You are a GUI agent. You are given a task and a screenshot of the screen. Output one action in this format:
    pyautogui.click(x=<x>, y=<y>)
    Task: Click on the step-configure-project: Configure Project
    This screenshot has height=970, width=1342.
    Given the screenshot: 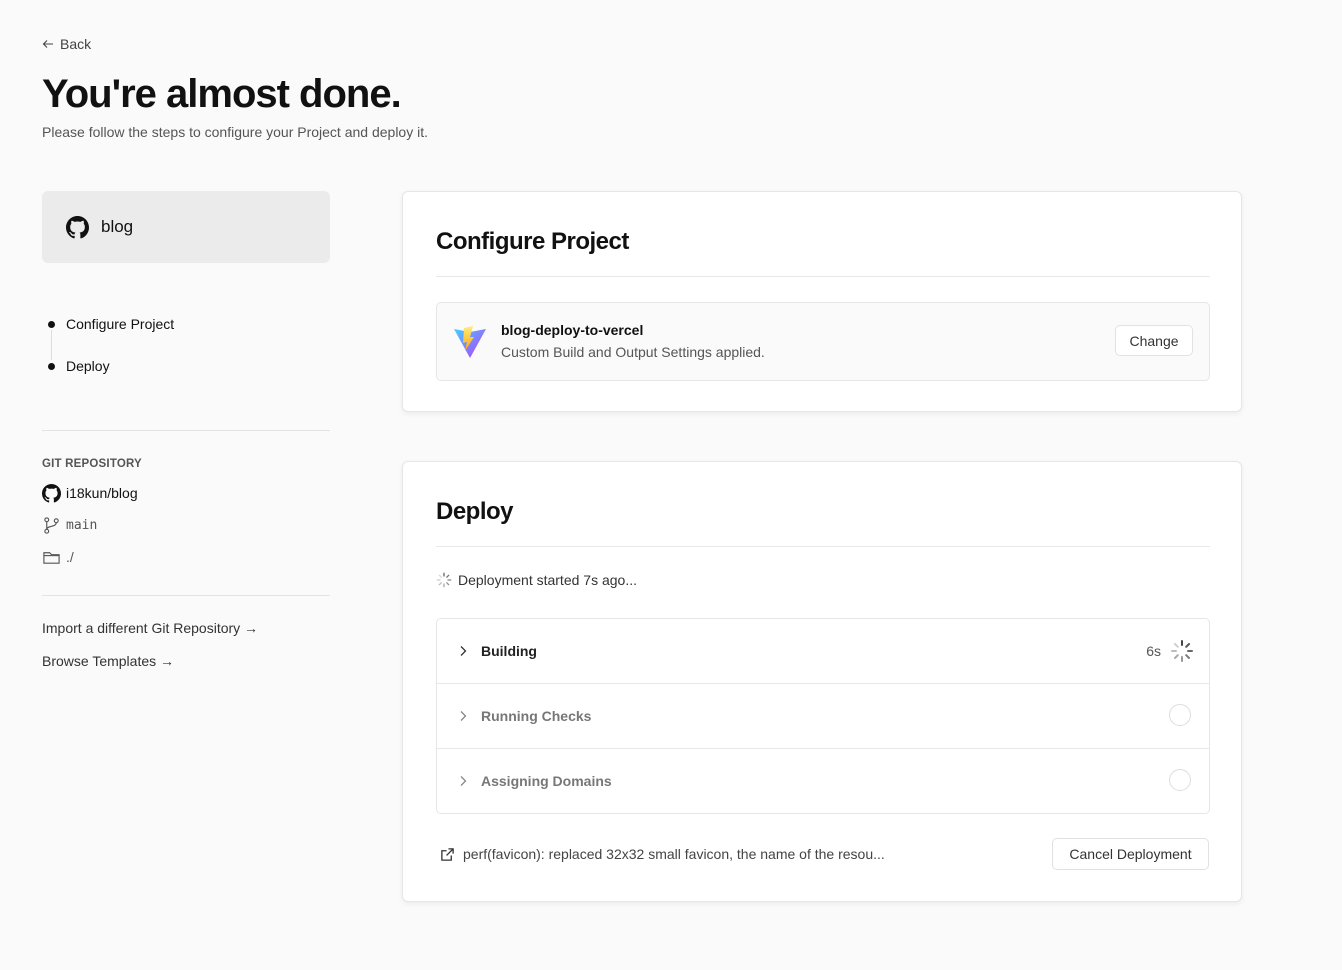 What is the action you would take?
    pyautogui.click(x=186, y=324)
    